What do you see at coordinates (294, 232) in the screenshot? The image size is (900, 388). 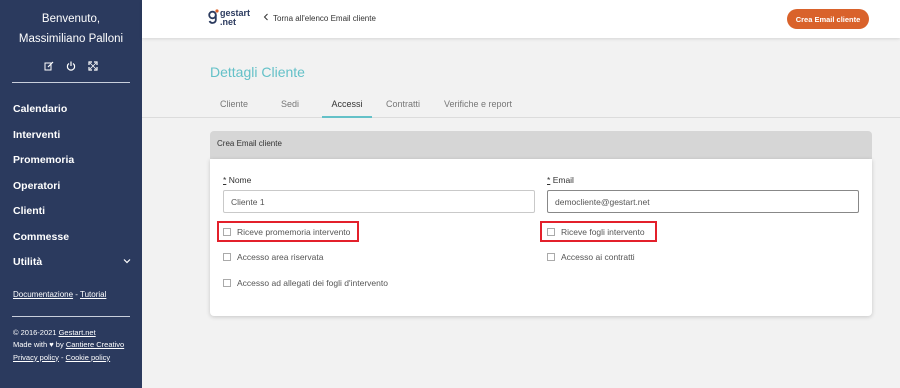 I see `checkbox-label: Riceve promemoria intervento` at bounding box center [294, 232].